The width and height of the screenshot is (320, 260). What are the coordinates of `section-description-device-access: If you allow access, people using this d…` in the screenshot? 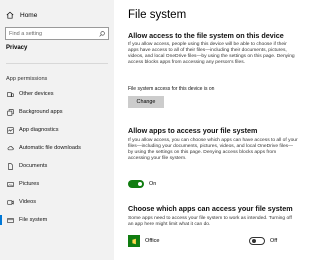 It's located at (211, 54).